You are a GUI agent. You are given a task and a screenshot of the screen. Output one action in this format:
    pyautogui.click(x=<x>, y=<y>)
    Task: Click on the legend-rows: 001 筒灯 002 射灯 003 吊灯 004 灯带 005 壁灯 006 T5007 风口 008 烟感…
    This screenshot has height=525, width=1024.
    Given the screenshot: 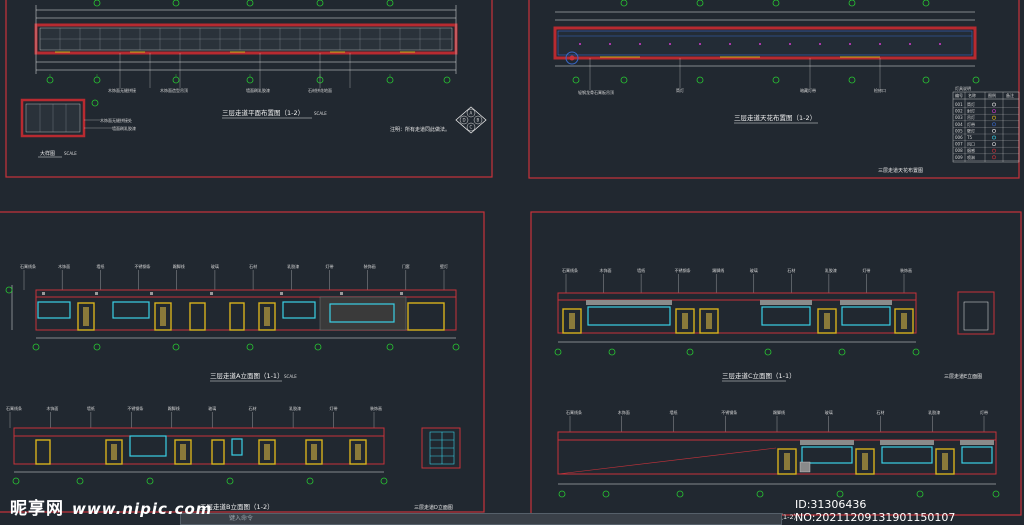 What is the action you would take?
    pyautogui.click(x=986, y=131)
    